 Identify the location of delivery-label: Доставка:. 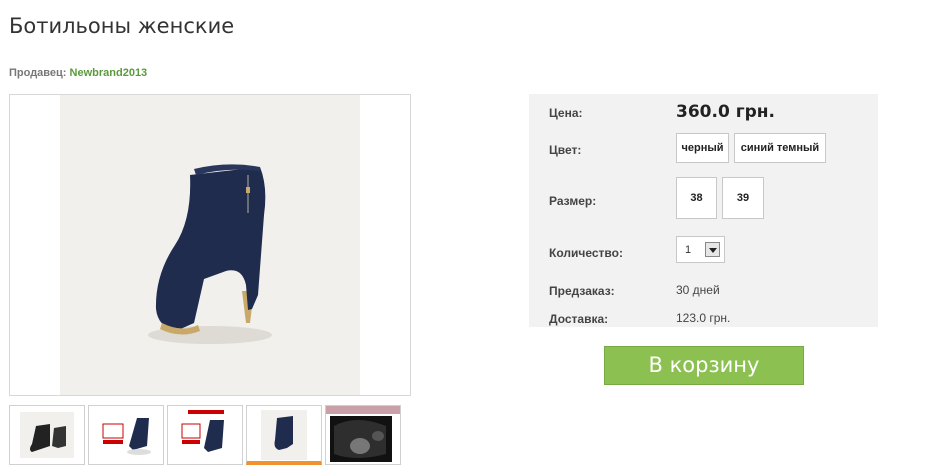
(579, 319).